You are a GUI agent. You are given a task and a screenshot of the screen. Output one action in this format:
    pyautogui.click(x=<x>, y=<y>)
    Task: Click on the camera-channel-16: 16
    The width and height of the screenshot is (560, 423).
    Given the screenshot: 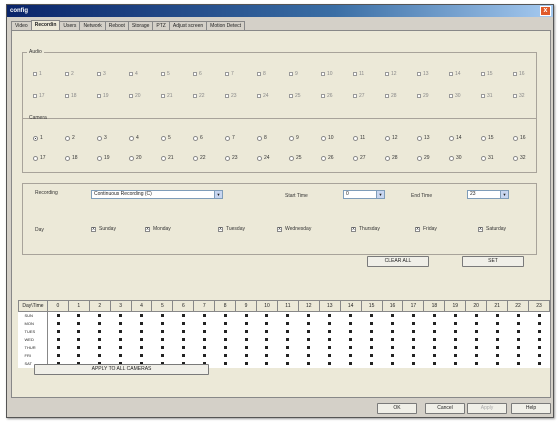 What is the action you would take?
    pyautogui.click(x=529, y=138)
    